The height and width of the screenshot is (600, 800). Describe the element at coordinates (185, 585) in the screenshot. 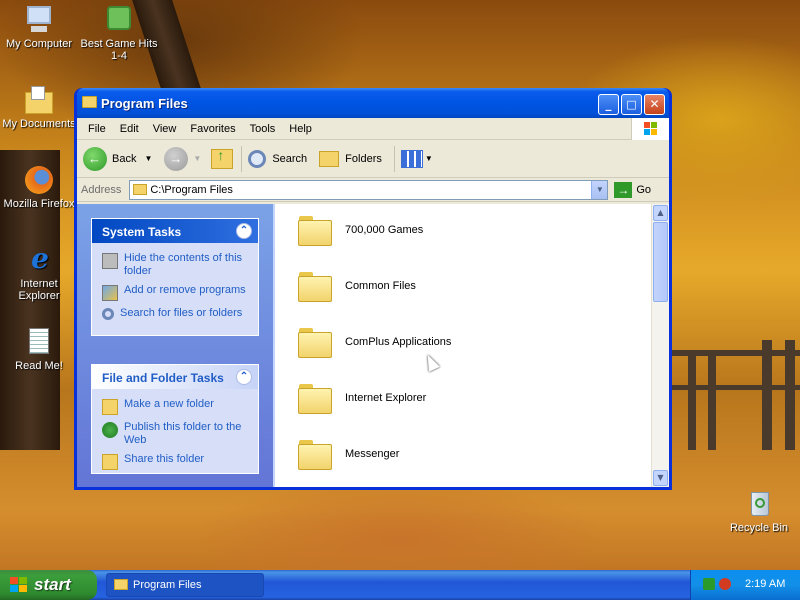

I see `taskbar-item-program-files: Program Files` at that location.